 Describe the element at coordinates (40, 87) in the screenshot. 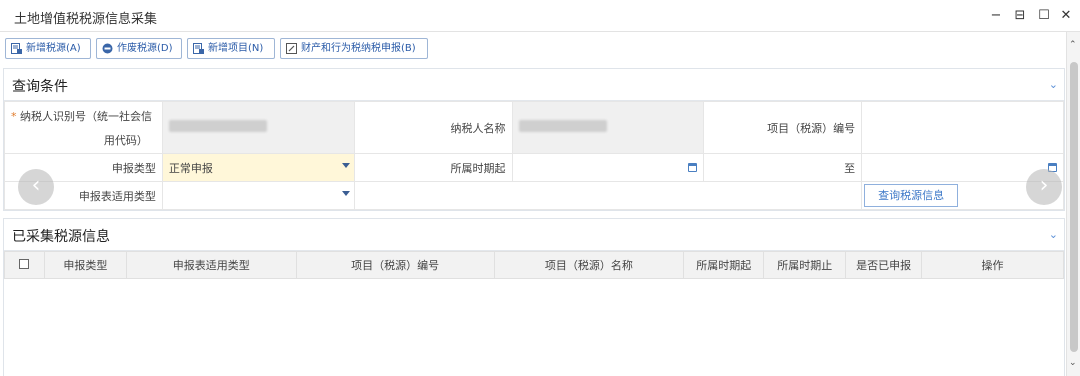

I see `query-panel-title: 查询条件` at that location.